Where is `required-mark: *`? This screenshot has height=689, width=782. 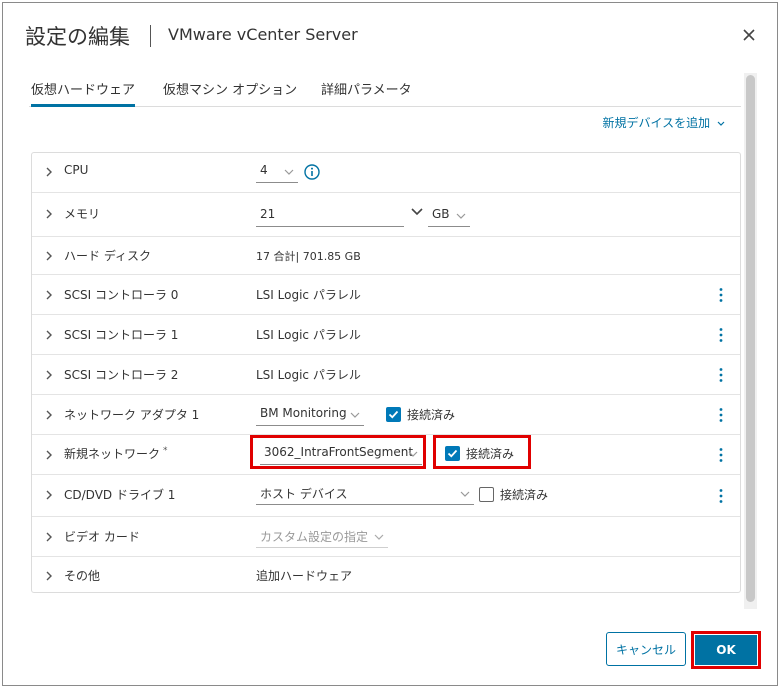
required-mark: * is located at coordinates (165, 451).